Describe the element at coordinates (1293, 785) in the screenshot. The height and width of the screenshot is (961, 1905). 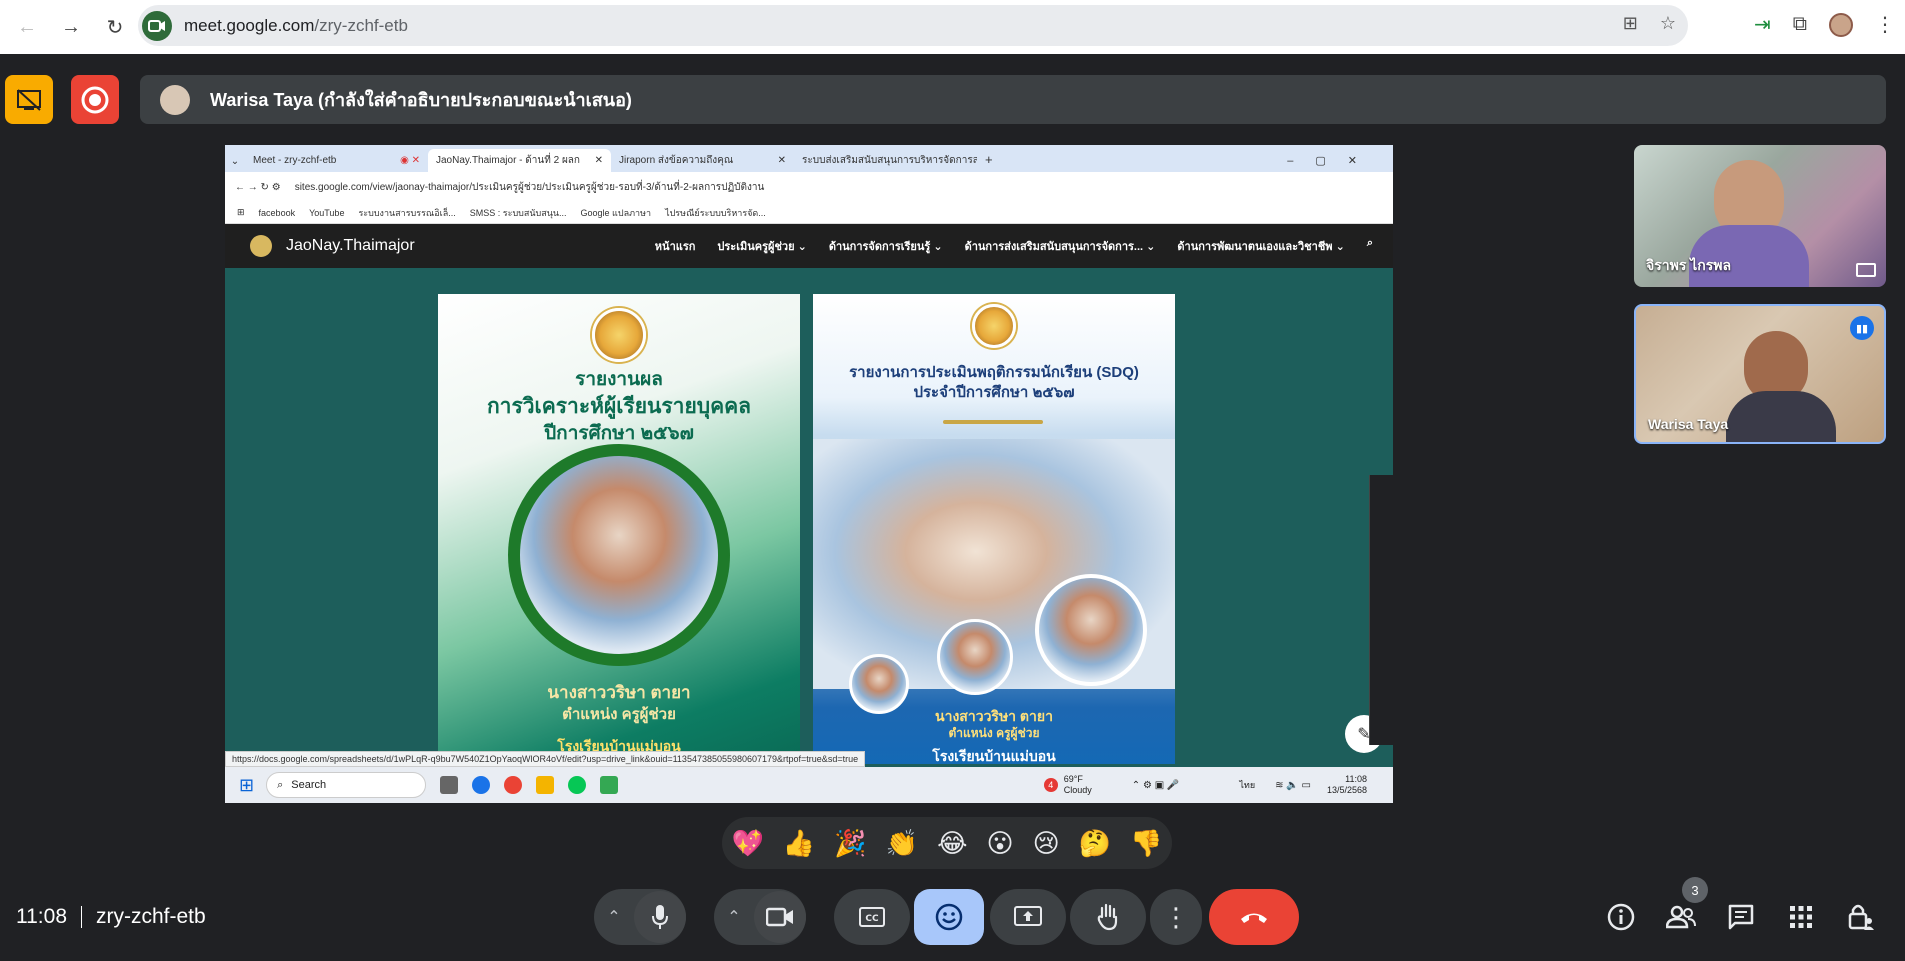
I see `network-sound-icons: ≋ 🔈 ▭` at that location.